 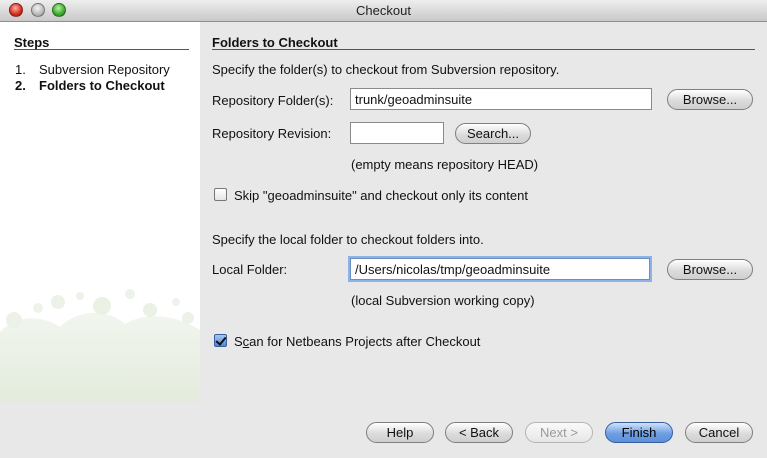 I want to click on local-folder-label: Local Folder:, so click(x=250, y=269).